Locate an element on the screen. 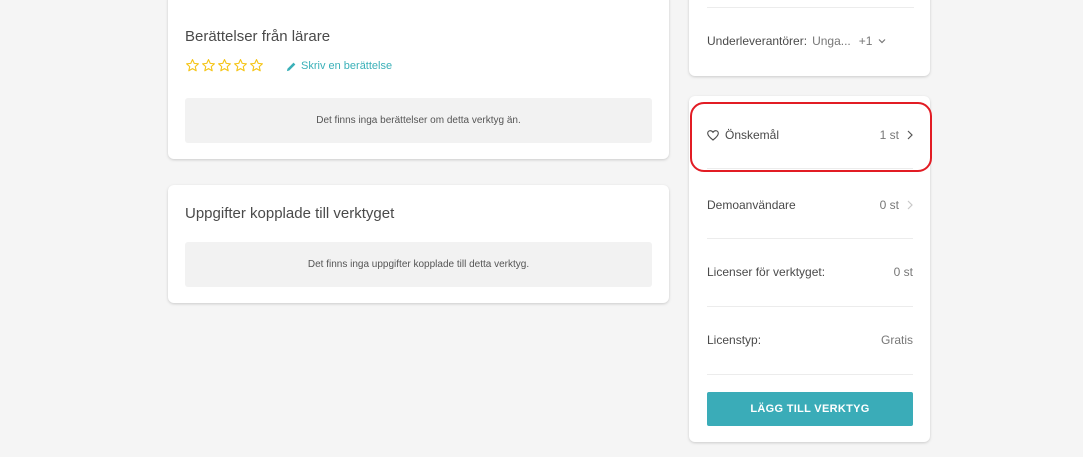 The image size is (1083, 457). wishlist-count: 1 st is located at coordinates (889, 135).